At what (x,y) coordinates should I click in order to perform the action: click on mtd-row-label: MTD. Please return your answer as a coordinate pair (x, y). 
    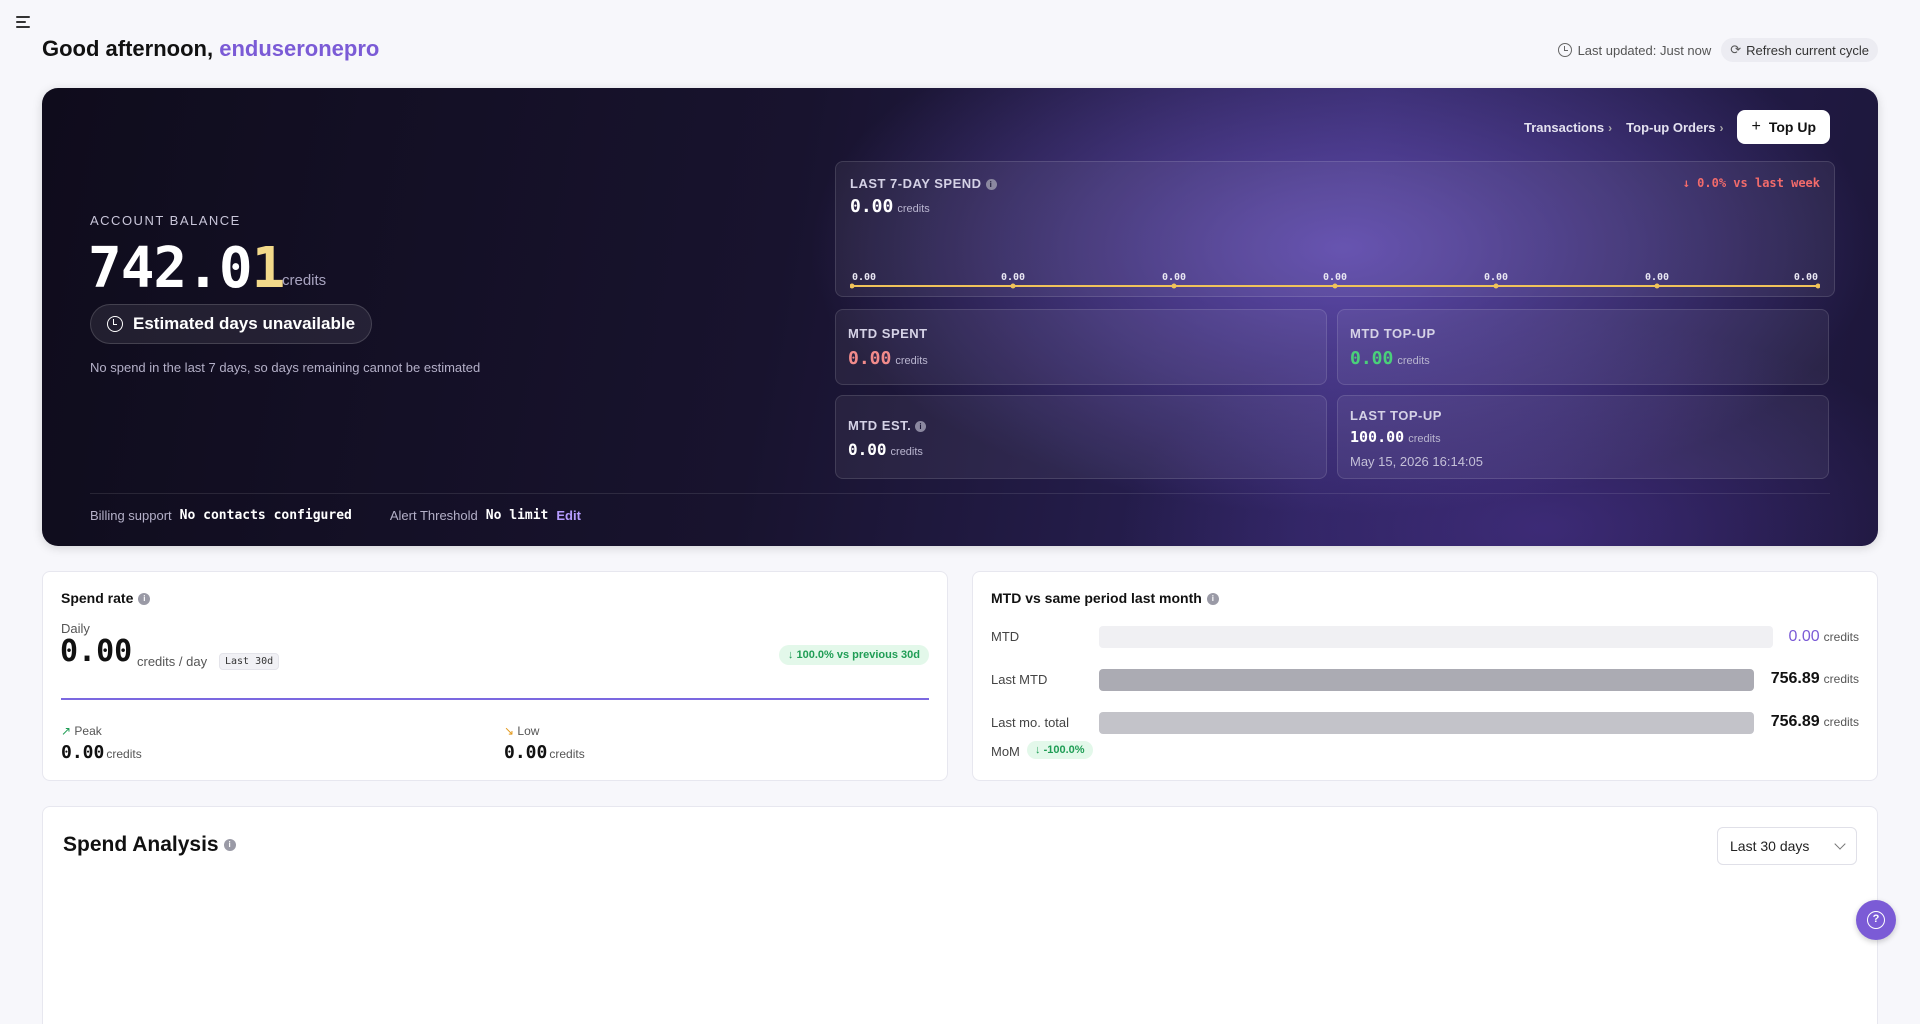
    Looking at the image, I should click on (1005, 636).